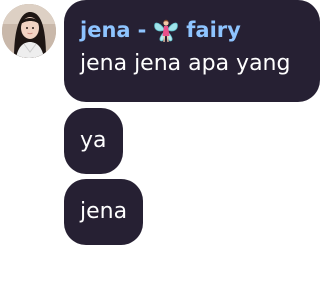 This screenshot has width=320, height=297. What do you see at coordinates (185, 63) in the screenshot?
I see `message-text: jena jena apa yang` at bounding box center [185, 63].